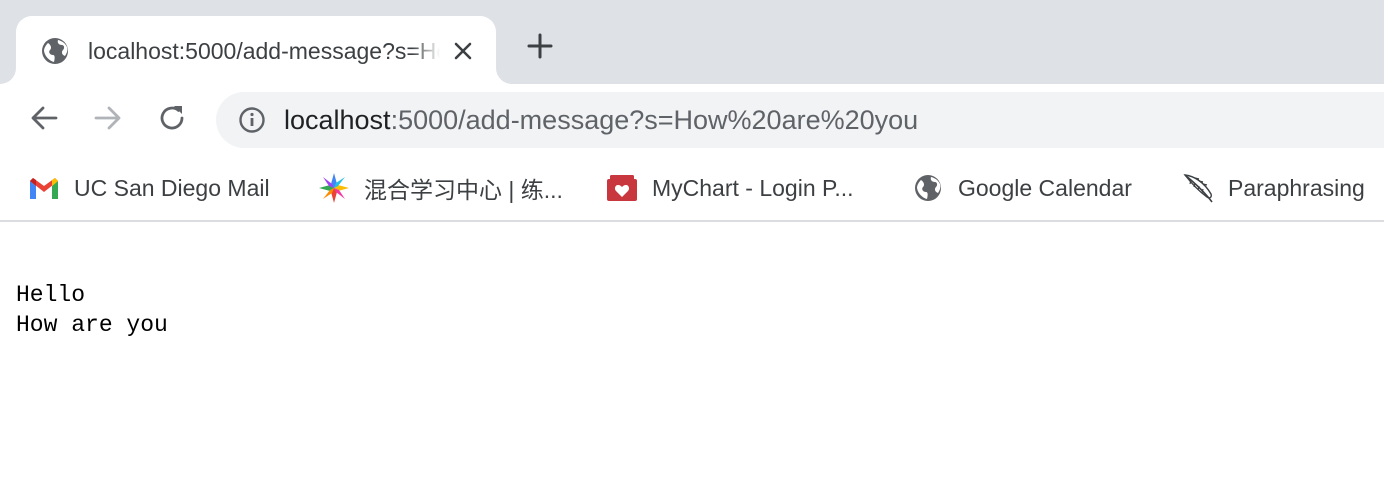  What do you see at coordinates (172, 187) in the screenshot?
I see `bookmark-label: UC San Diego Mail` at bounding box center [172, 187].